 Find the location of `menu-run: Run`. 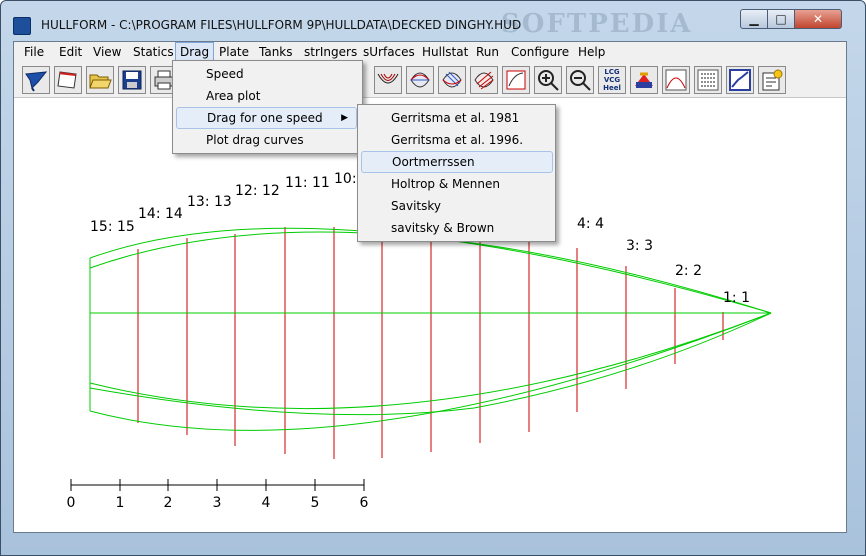

menu-run: Run is located at coordinates (487, 52).